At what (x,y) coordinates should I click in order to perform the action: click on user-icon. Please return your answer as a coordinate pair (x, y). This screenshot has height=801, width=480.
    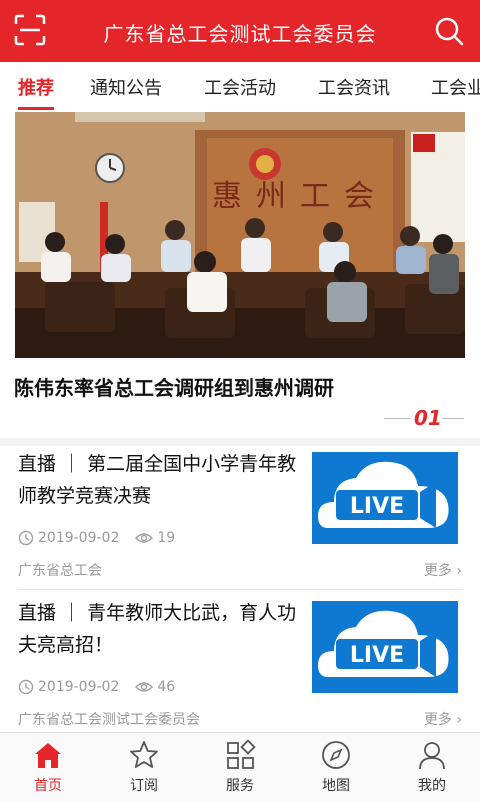
    Looking at the image, I should click on (432, 756).